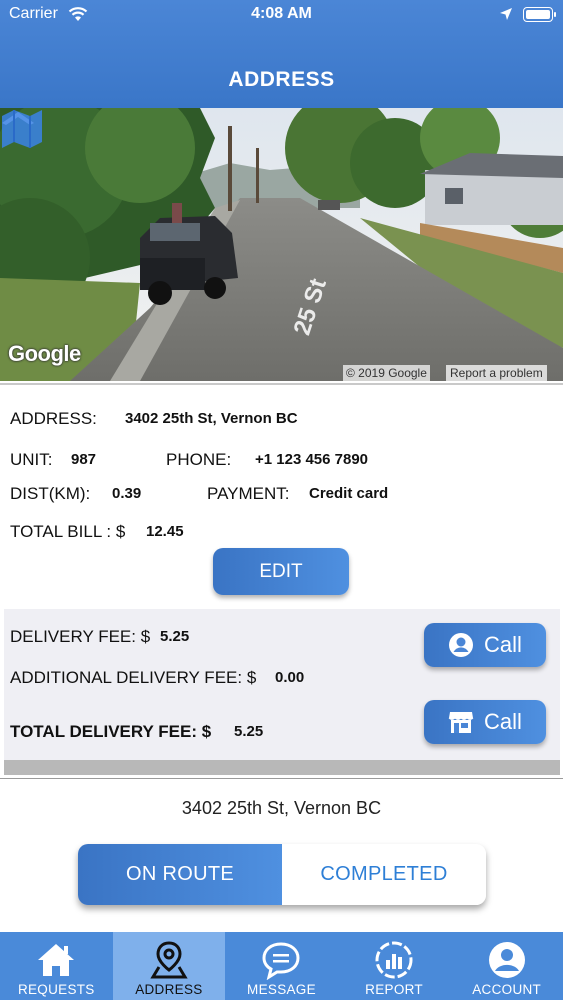  Describe the element at coordinates (56, 960) in the screenshot. I see `home-icon` at that location.